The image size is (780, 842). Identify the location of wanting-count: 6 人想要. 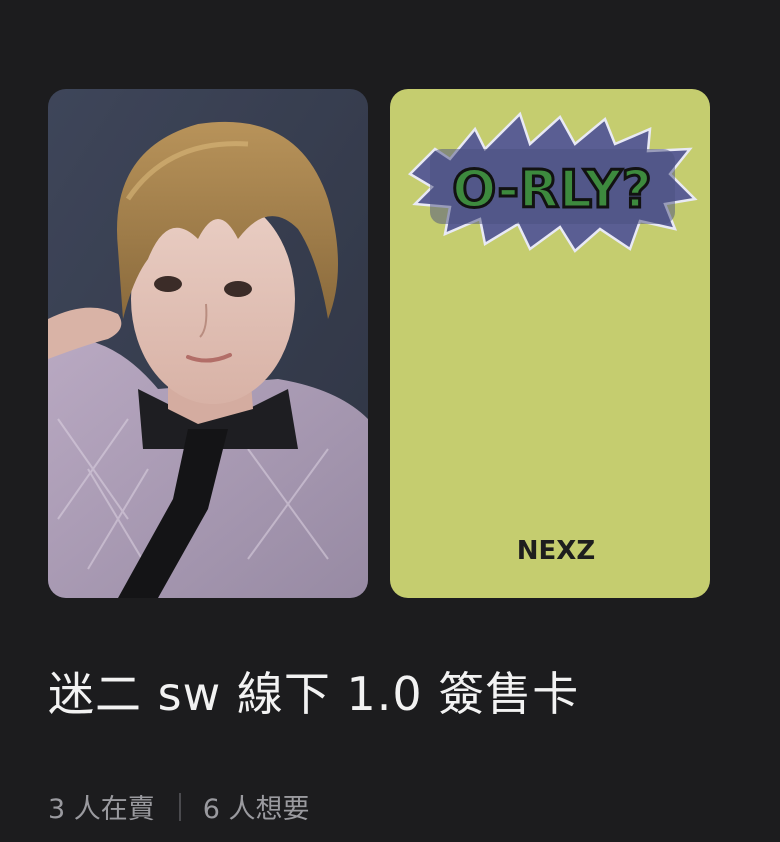
(256, 806).